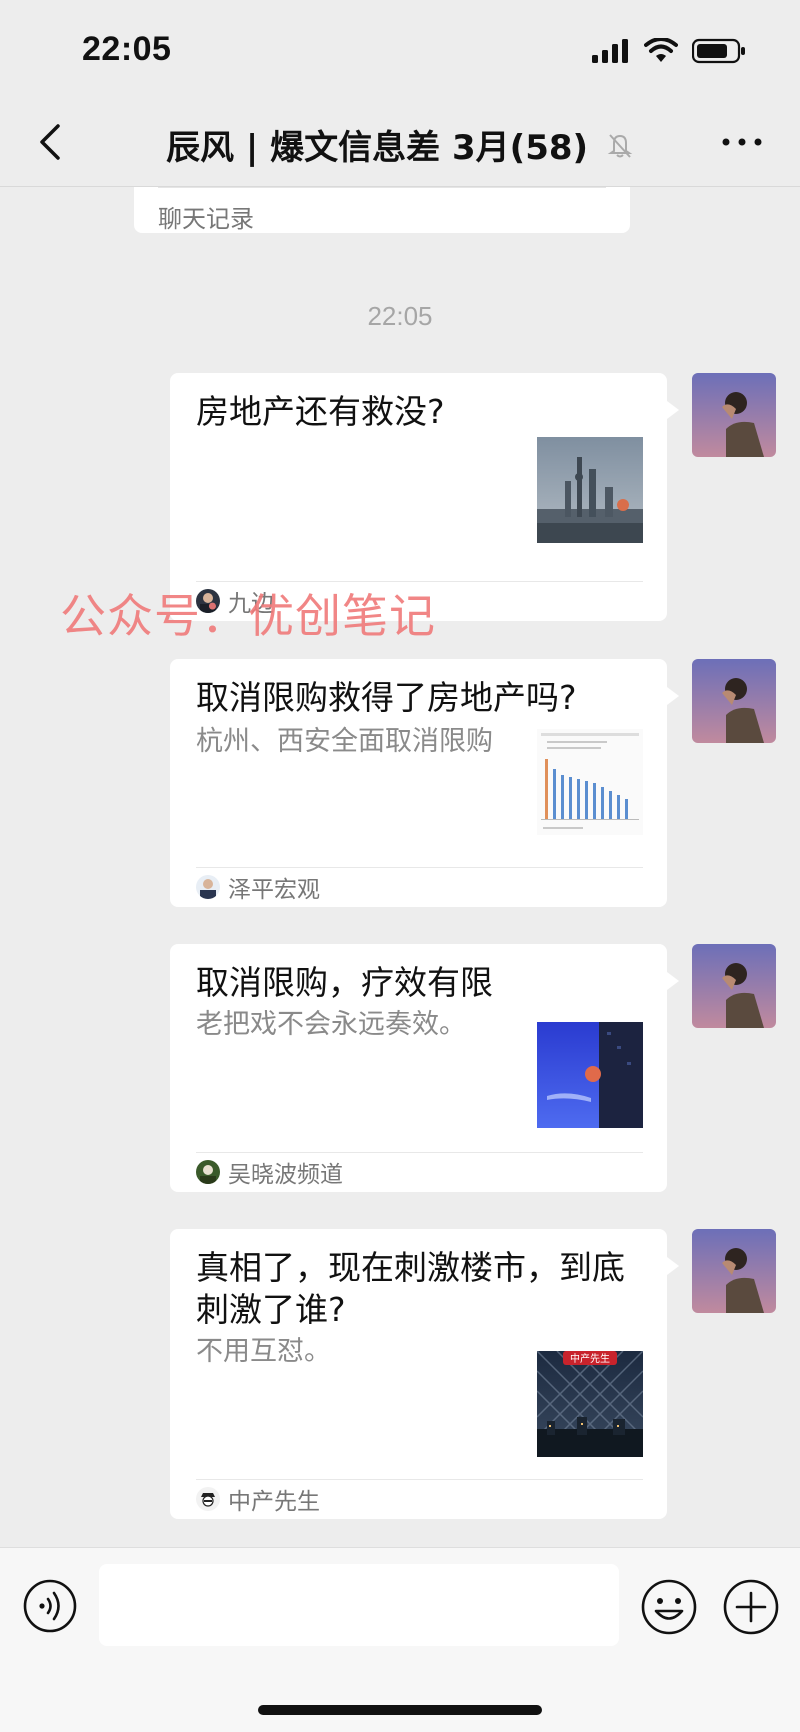  What do you see at coordinates (661, 50) in the screenshot?
I see `wifi-icon` at bounding box center [661, 50].